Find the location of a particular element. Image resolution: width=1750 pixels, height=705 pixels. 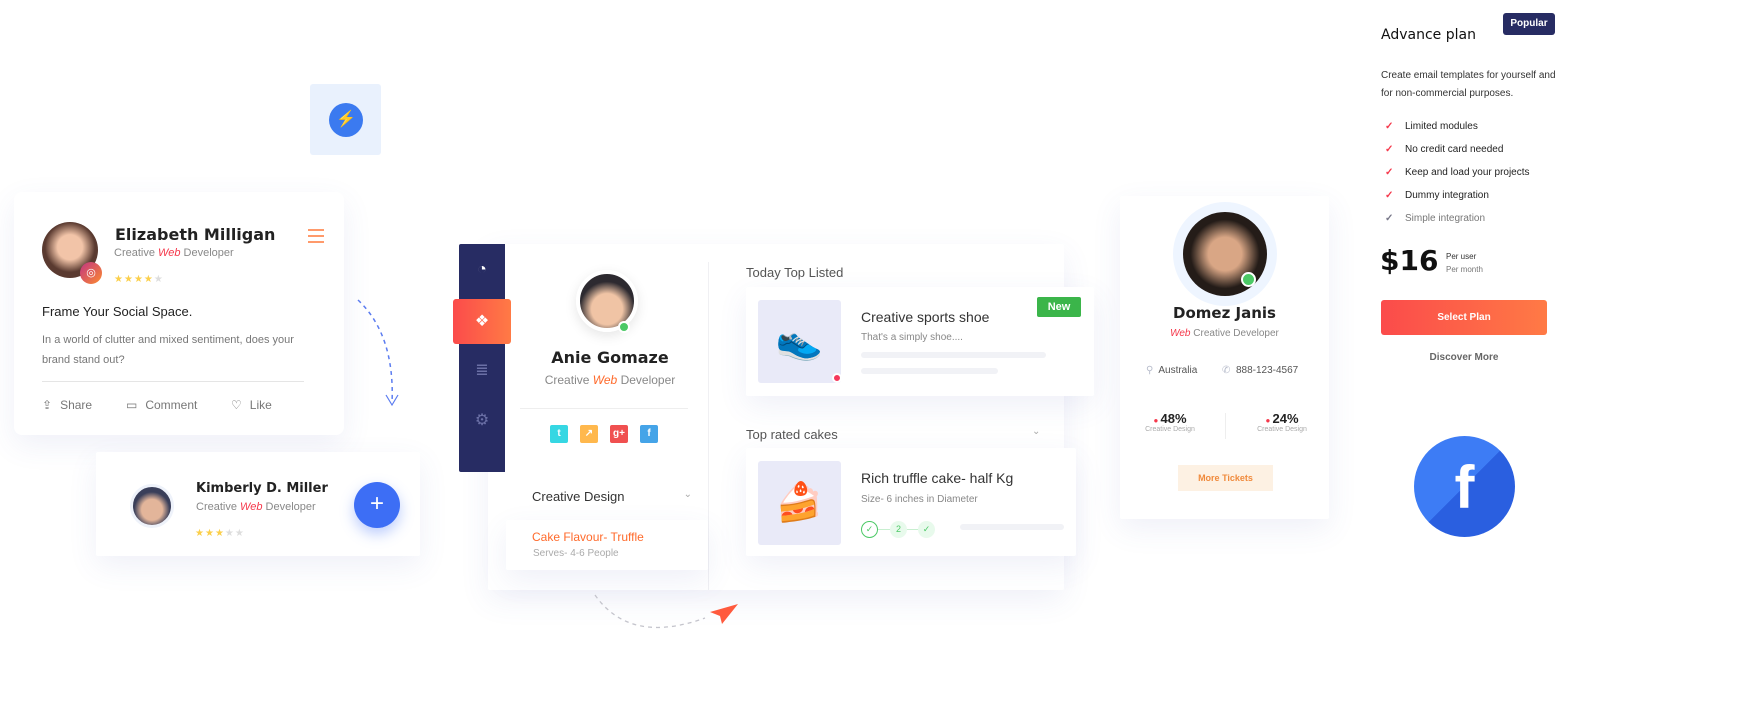

new-badge: New is located at coordinates (1059, 307).